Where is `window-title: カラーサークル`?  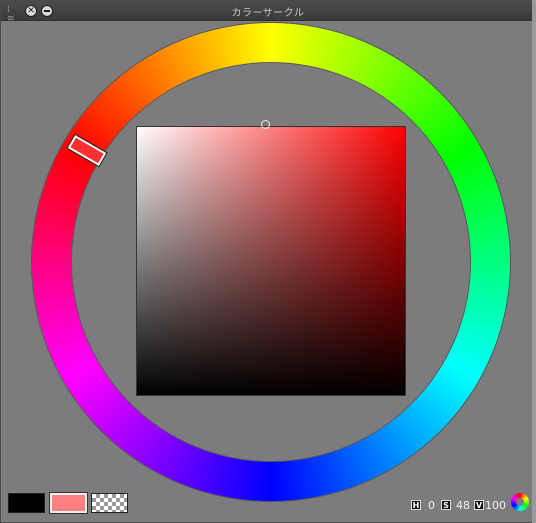
window-title: カラーサークル is located at coordinates (268, 13).